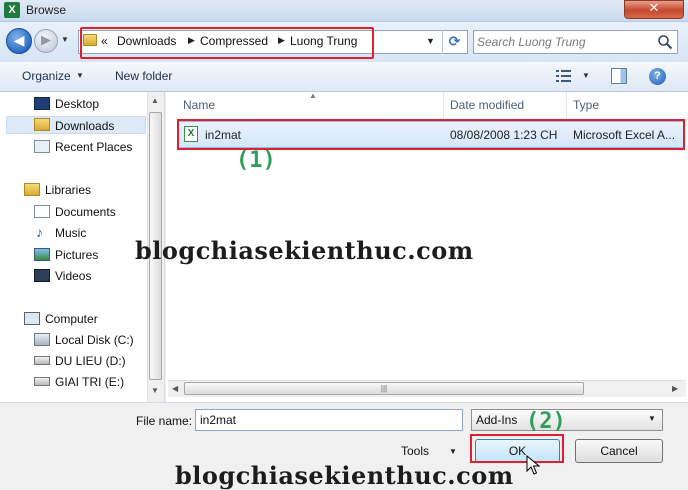 This screenshot has width=688, height=490. I want to click on desktop-icon, so click(42, 103).